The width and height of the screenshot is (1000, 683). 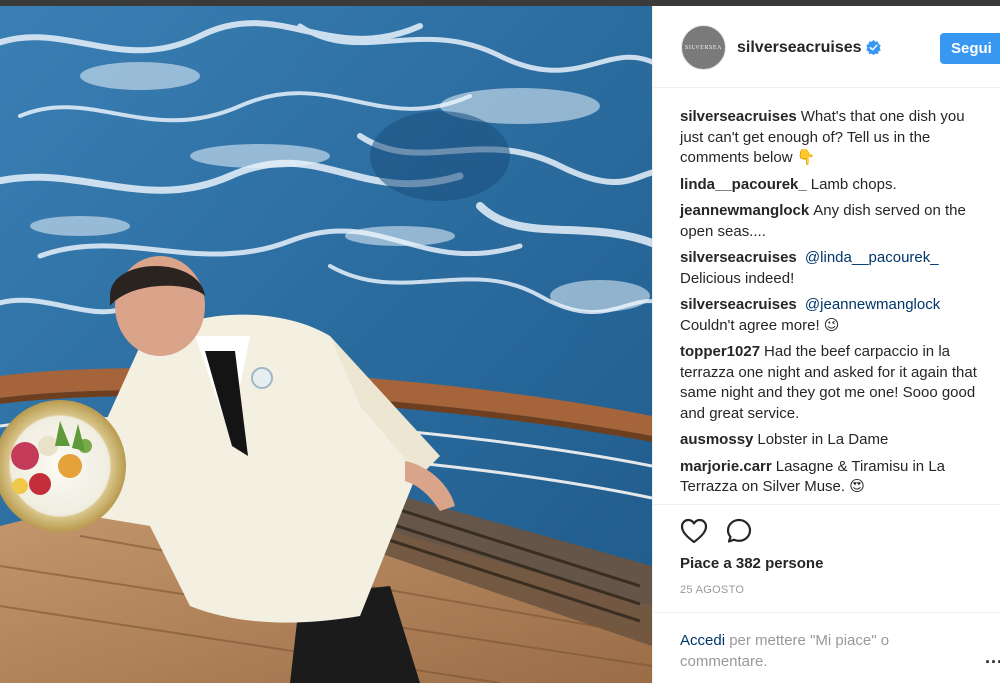 What do you see at coordinates (823, 439) in the screenshot?
I see `comment-text: Lobster in La Dame` at bounding box center [823, 439].